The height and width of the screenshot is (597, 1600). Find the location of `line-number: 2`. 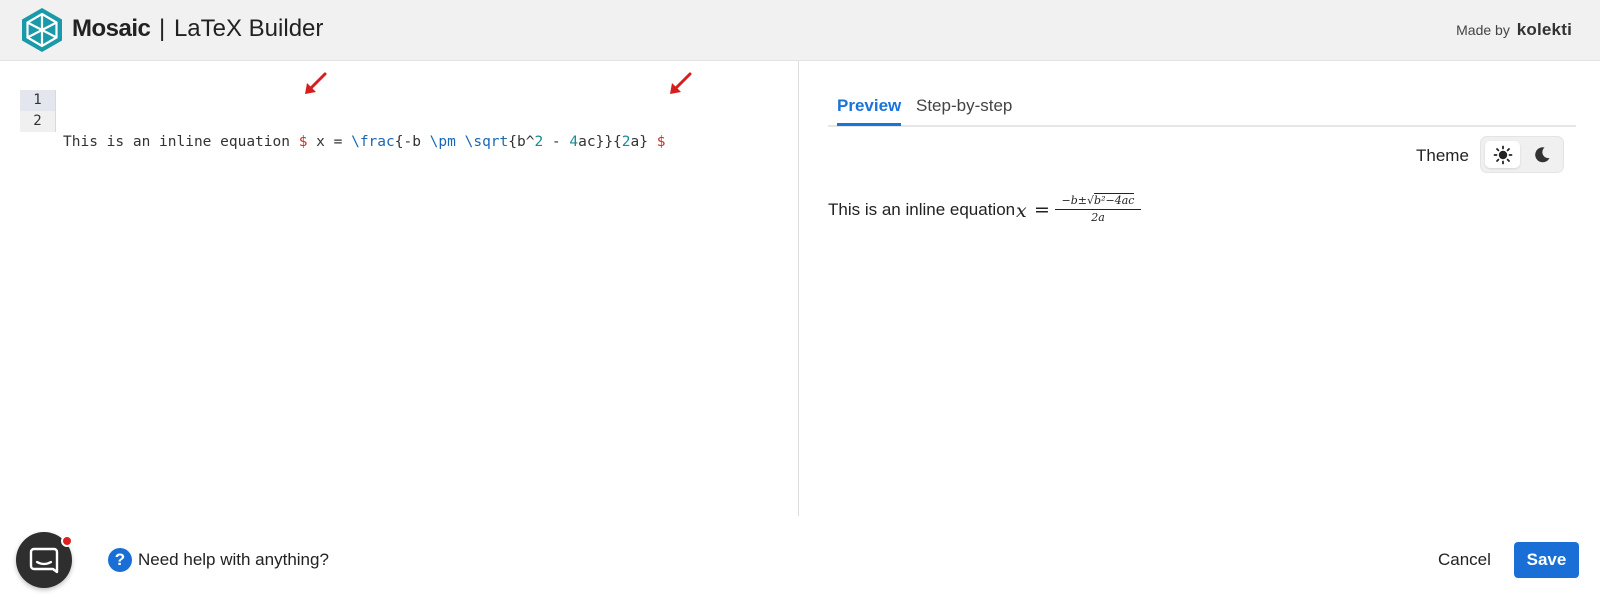

line-number: 2 is located at coordinates (37, 121).